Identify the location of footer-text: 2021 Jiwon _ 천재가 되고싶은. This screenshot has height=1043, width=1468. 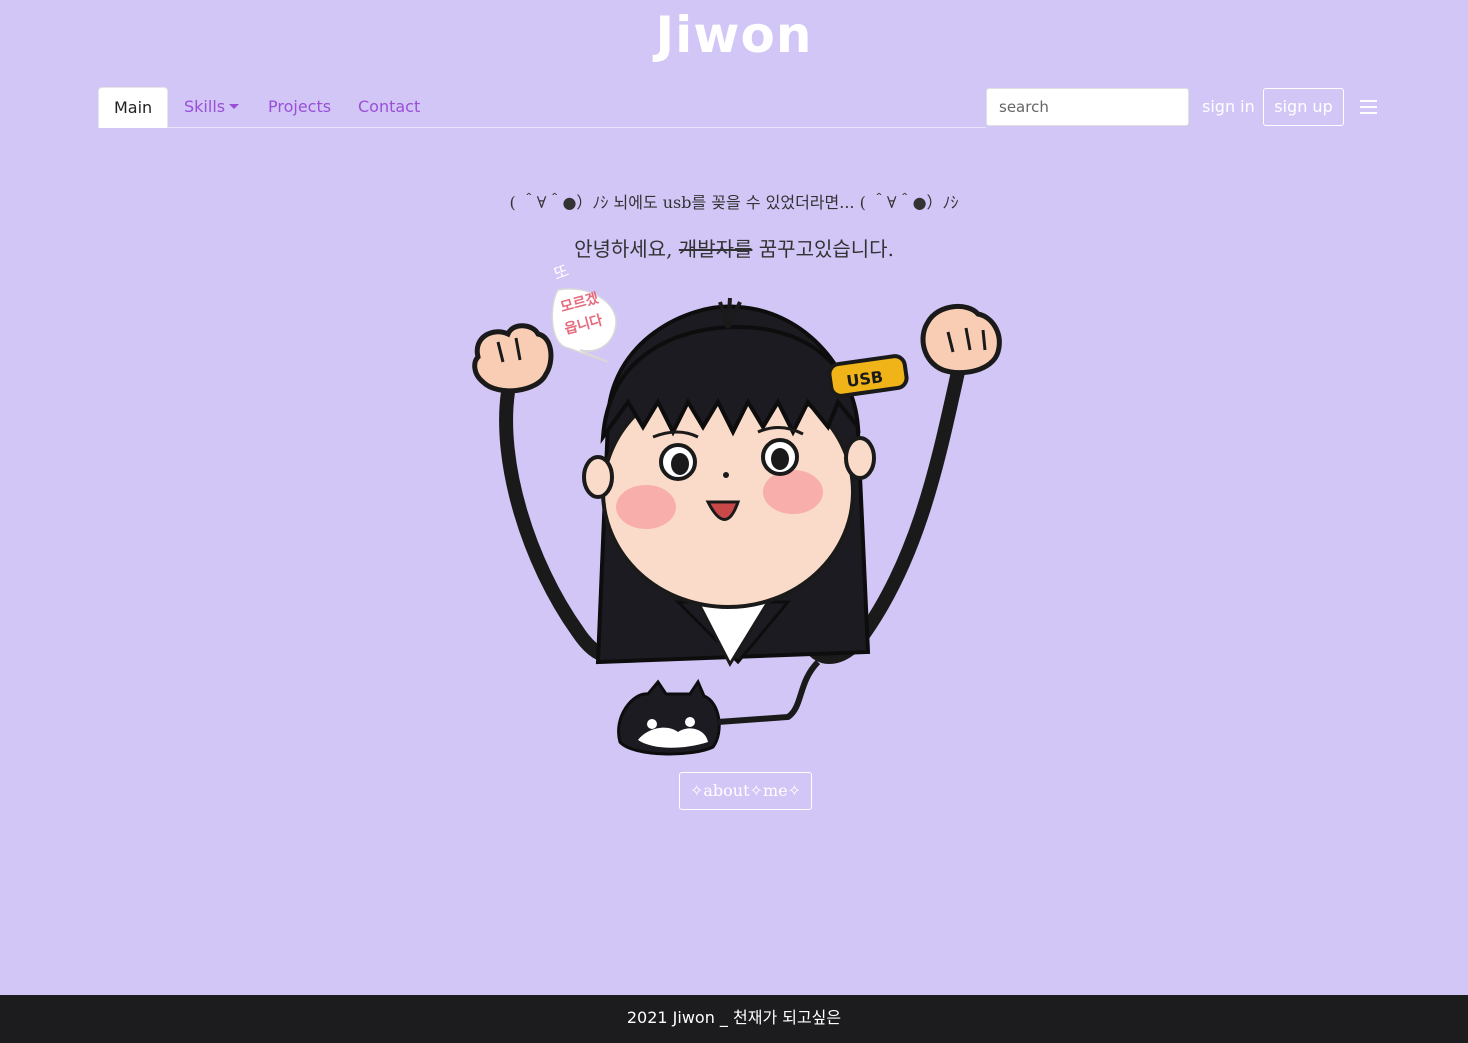
(734, 1017).